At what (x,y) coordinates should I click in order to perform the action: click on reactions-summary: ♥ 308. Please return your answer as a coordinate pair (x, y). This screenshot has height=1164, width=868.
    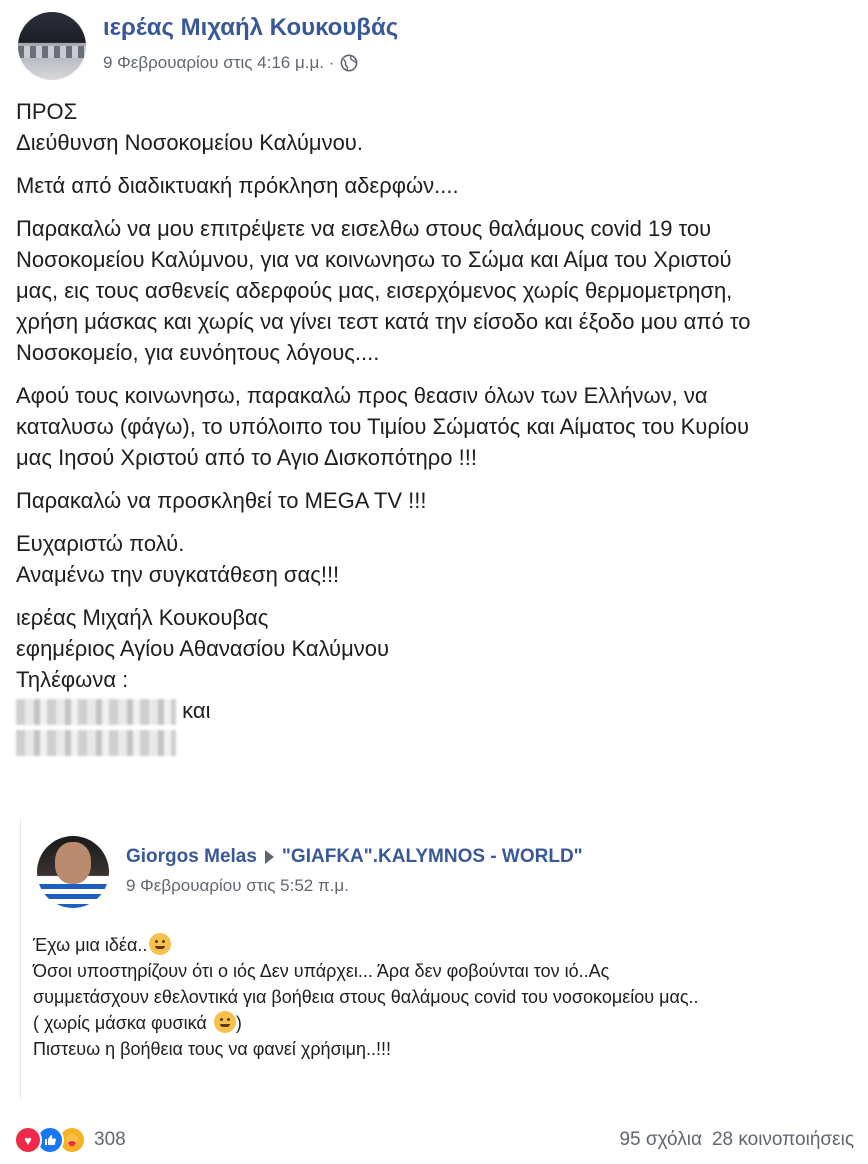
    Looking at the image, I should click on (70, 1140).